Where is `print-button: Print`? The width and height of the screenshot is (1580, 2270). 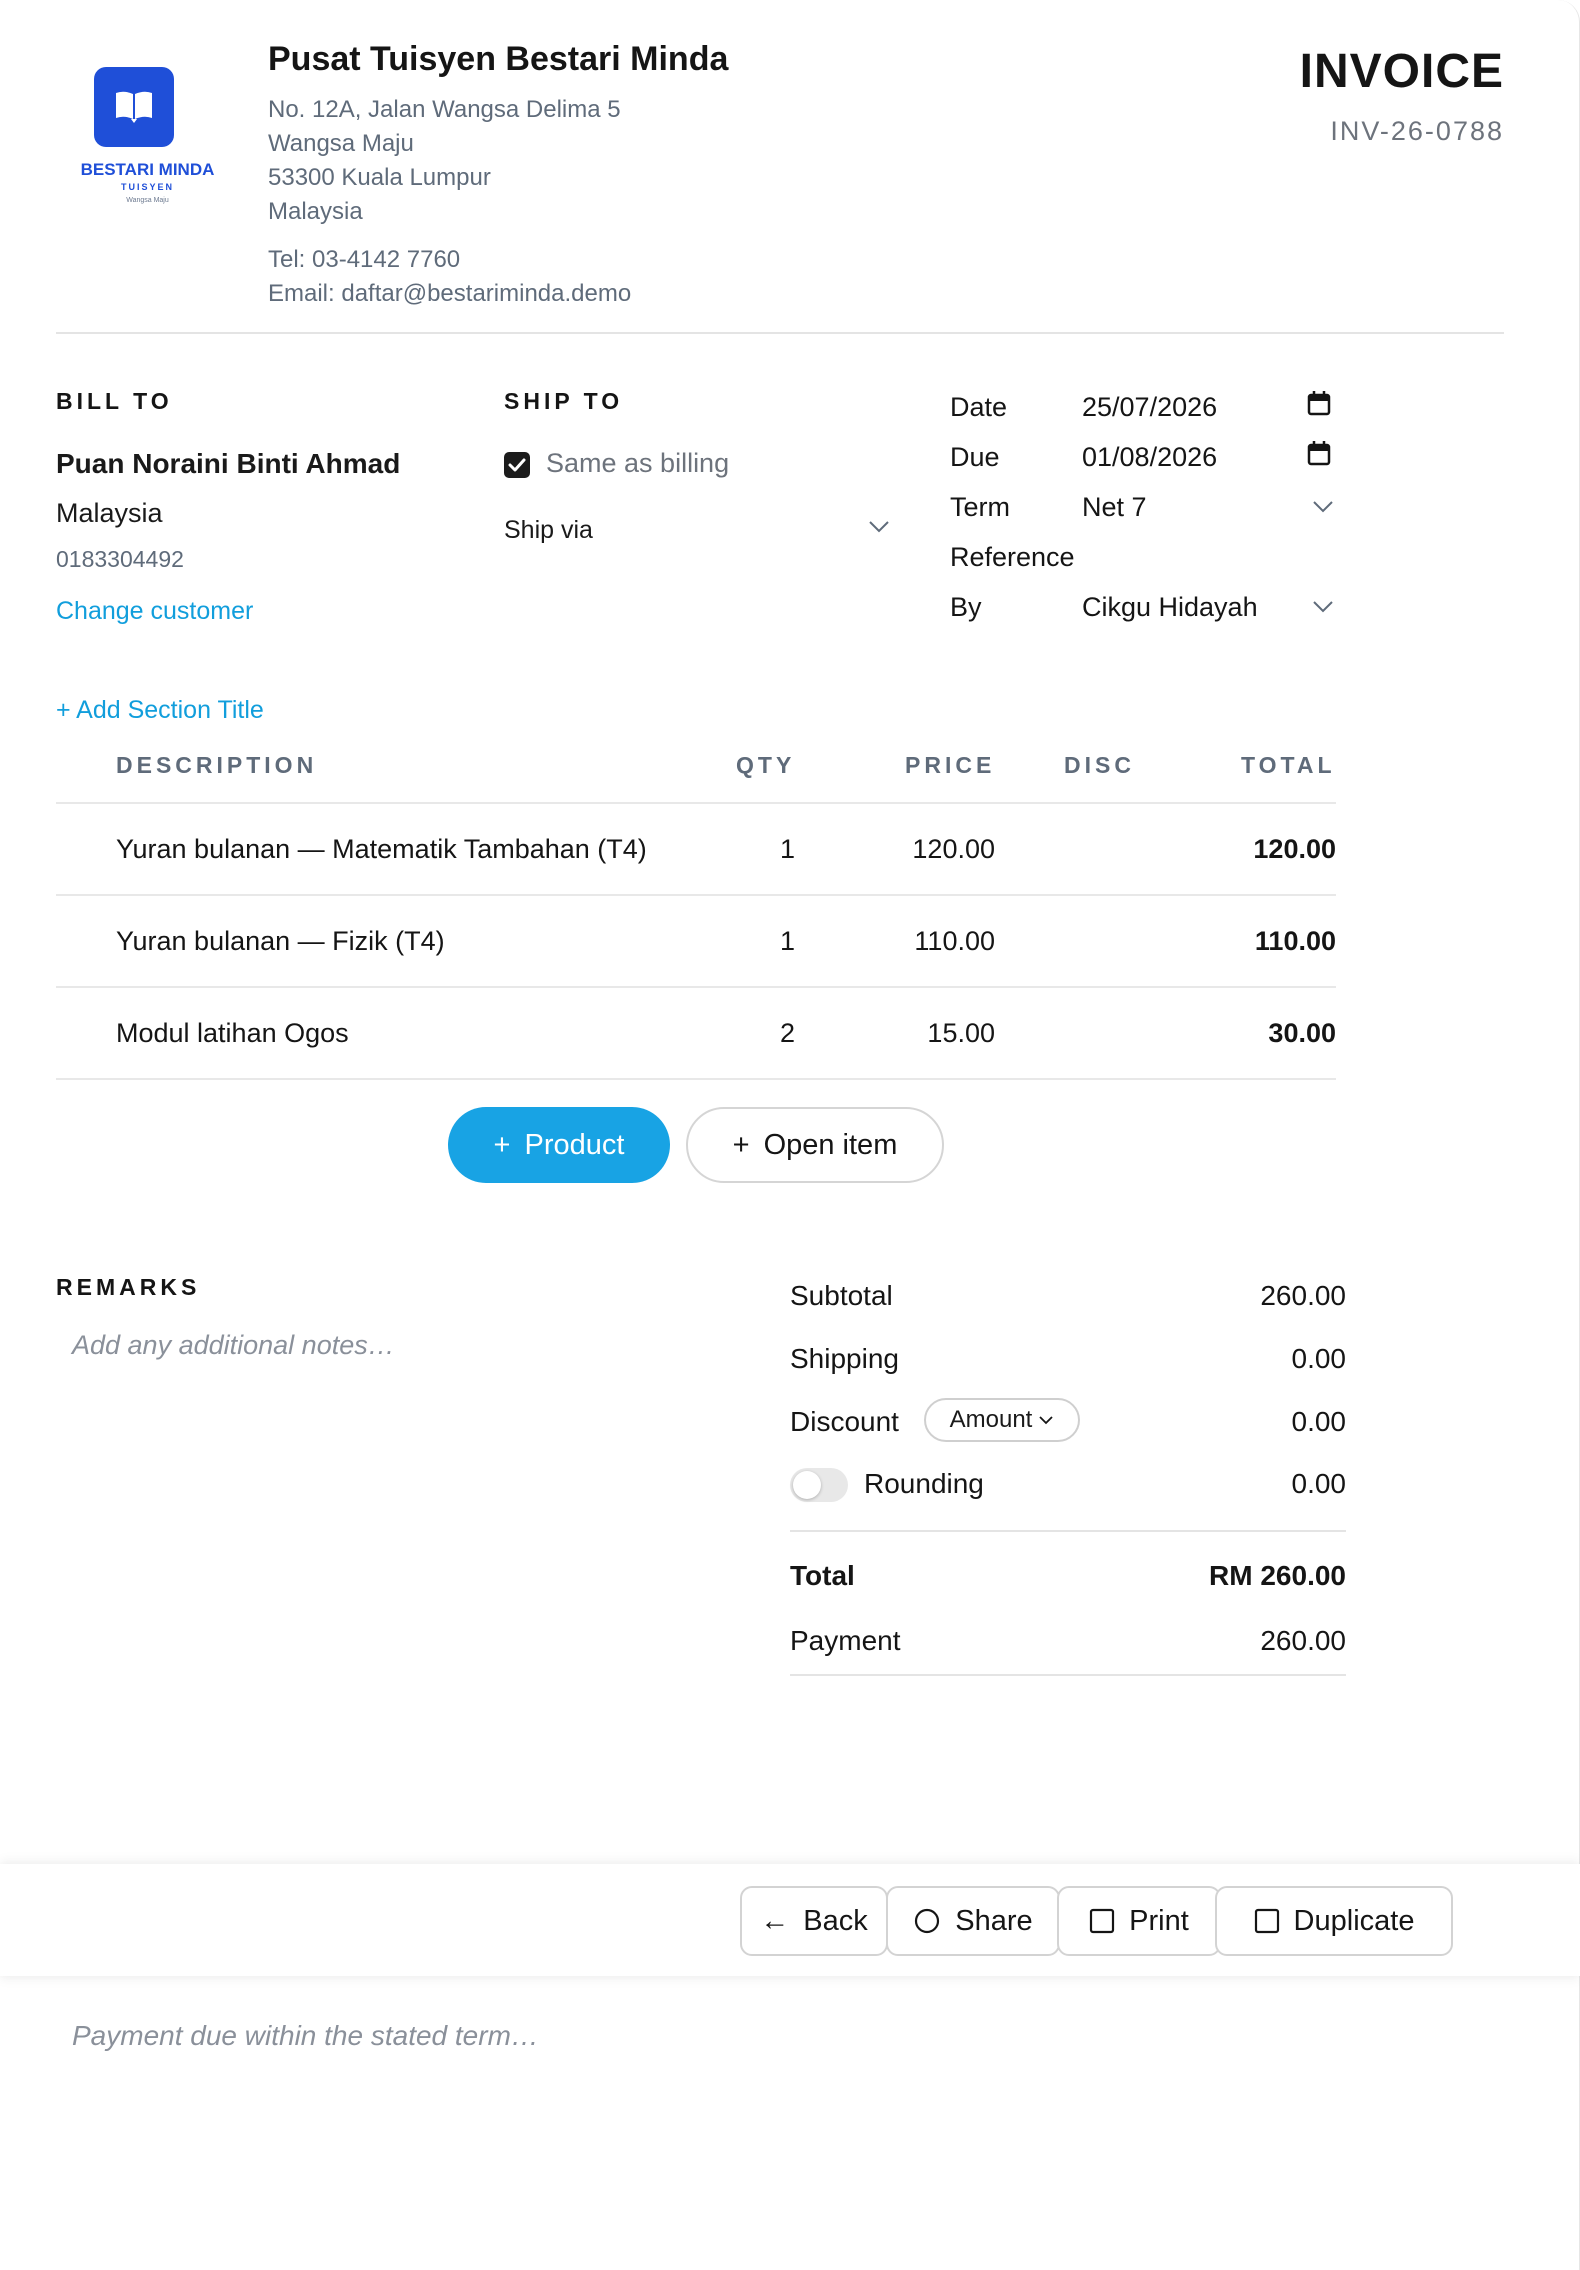
print-button: Print is located at coordinates (1139, 1921).